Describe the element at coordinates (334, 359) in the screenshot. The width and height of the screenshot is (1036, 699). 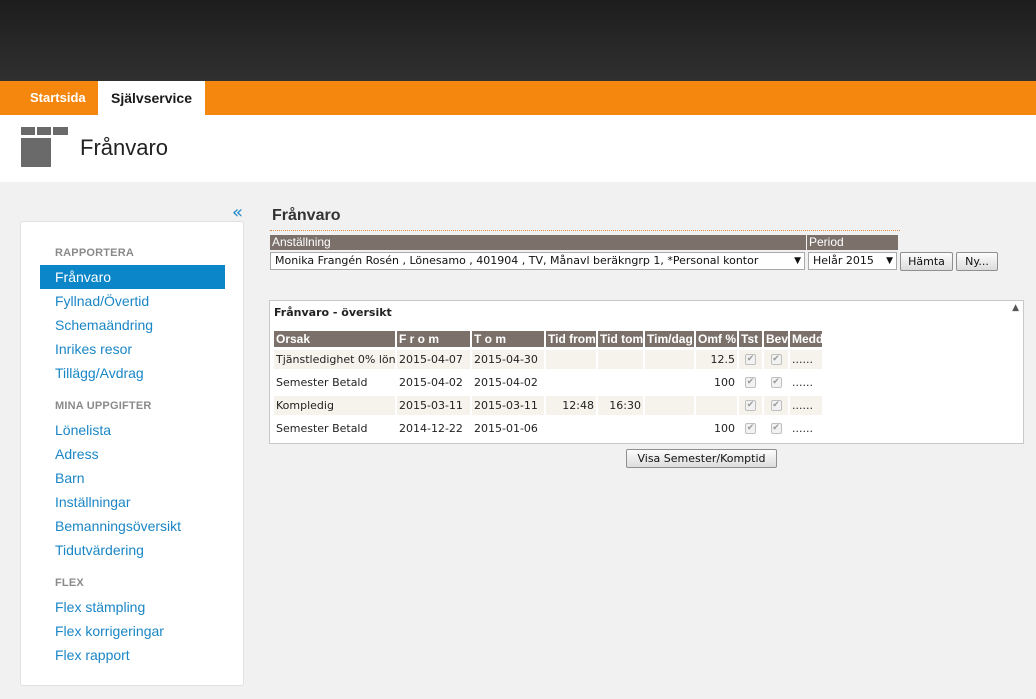
I see `table-cell-orsak: Tjänstledighet 0% lön` at that location.